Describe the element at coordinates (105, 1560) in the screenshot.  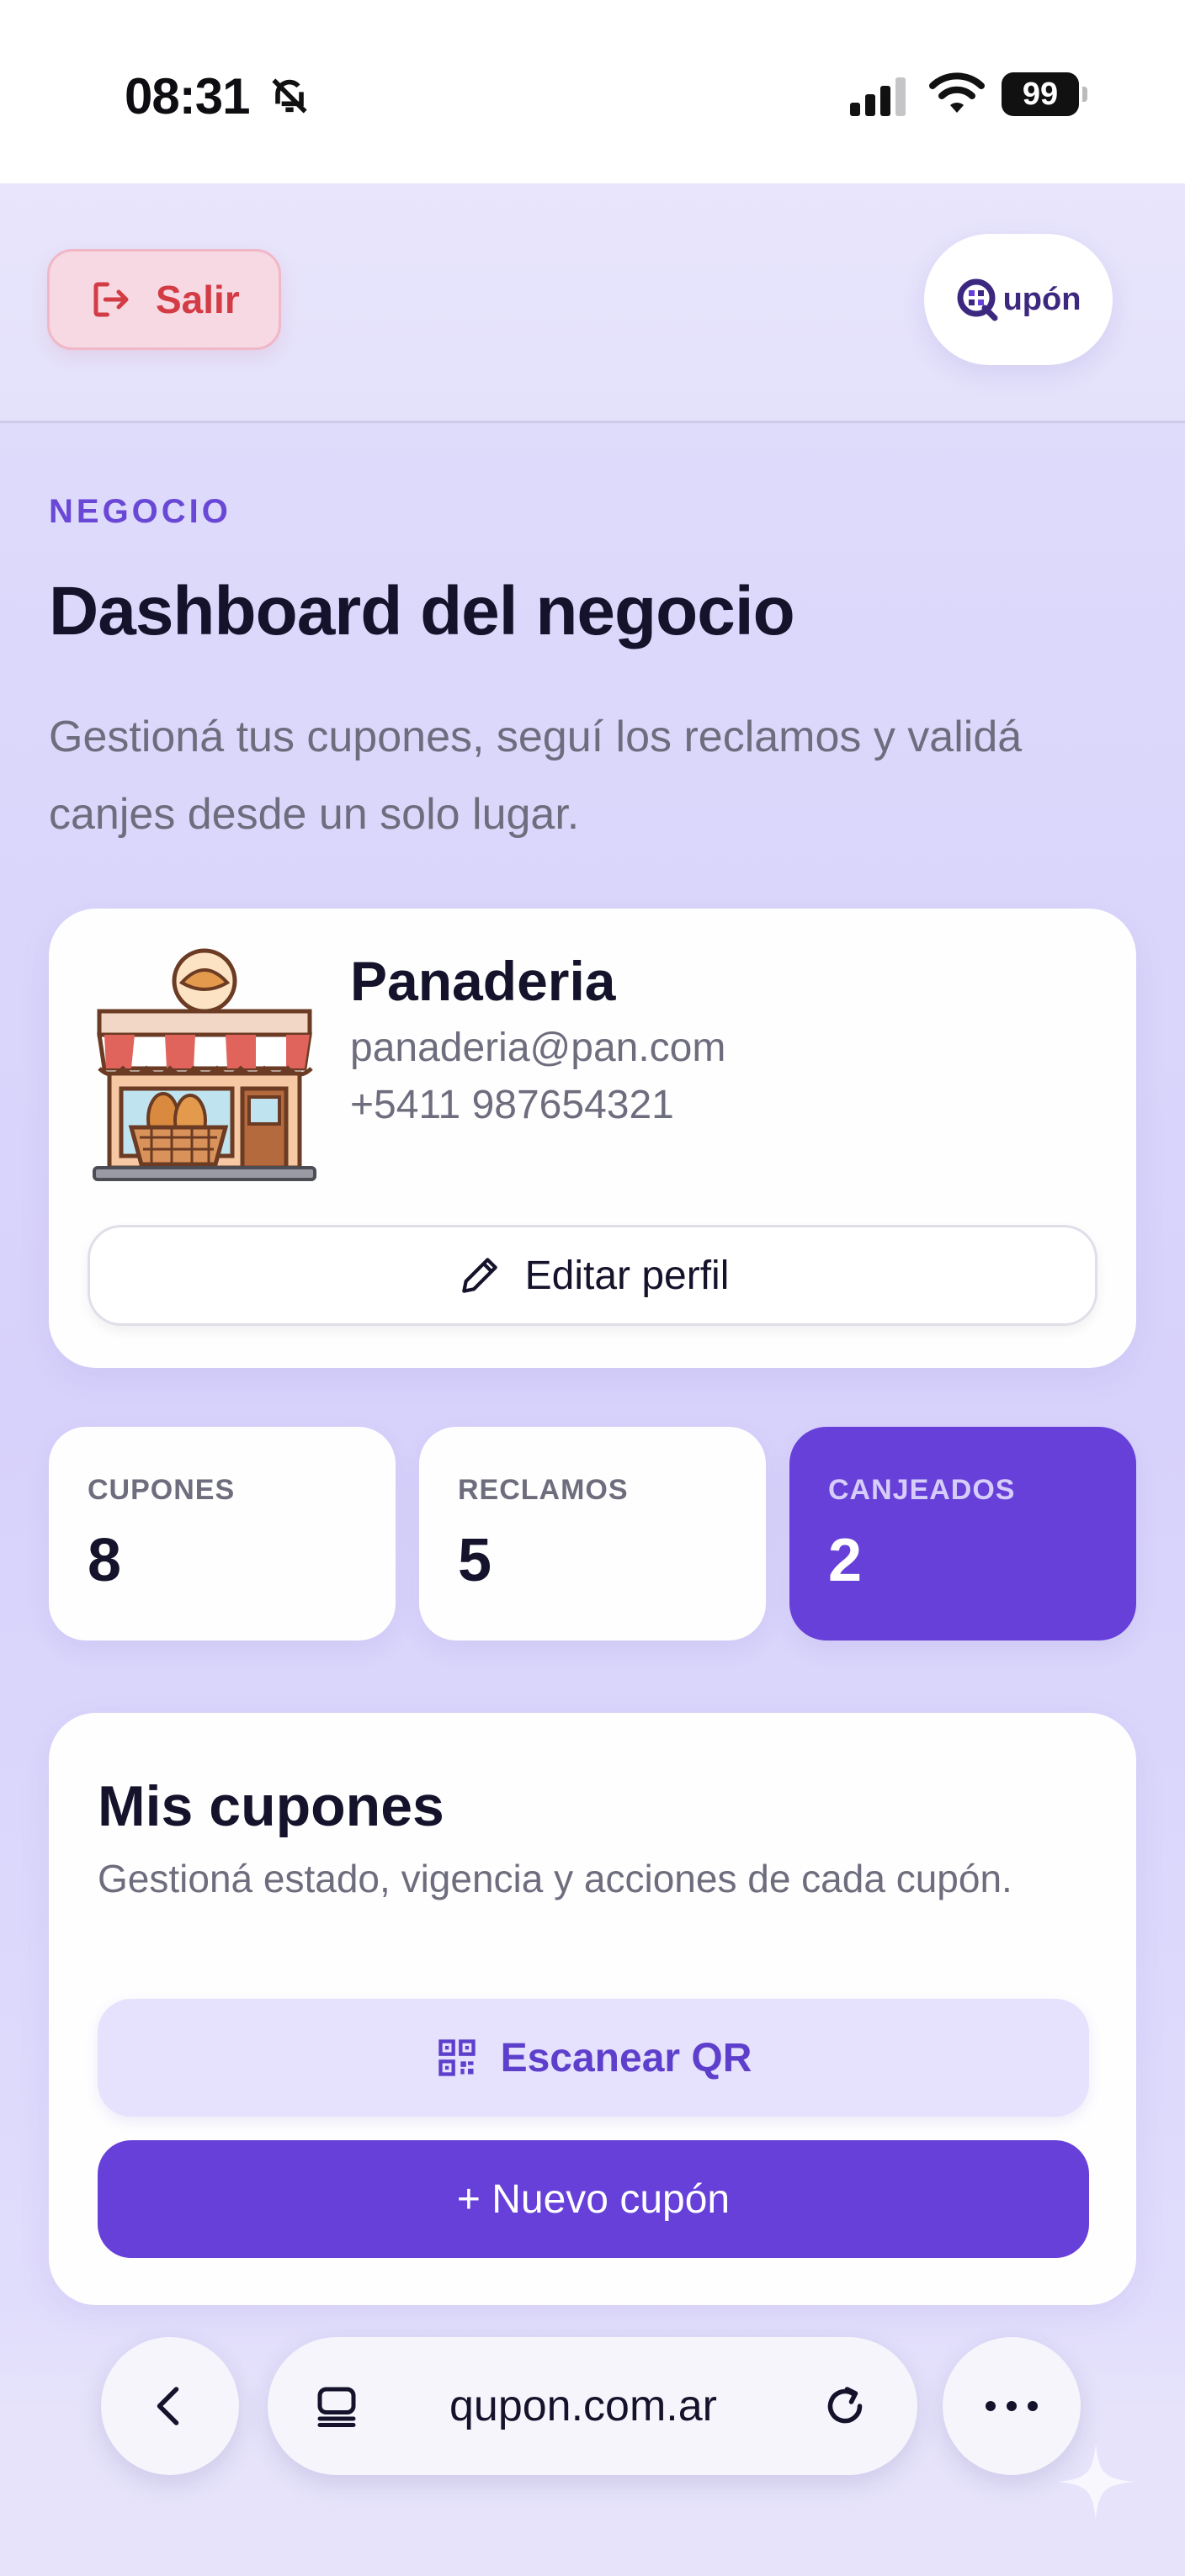
I see `stat-value: 8` at that location.